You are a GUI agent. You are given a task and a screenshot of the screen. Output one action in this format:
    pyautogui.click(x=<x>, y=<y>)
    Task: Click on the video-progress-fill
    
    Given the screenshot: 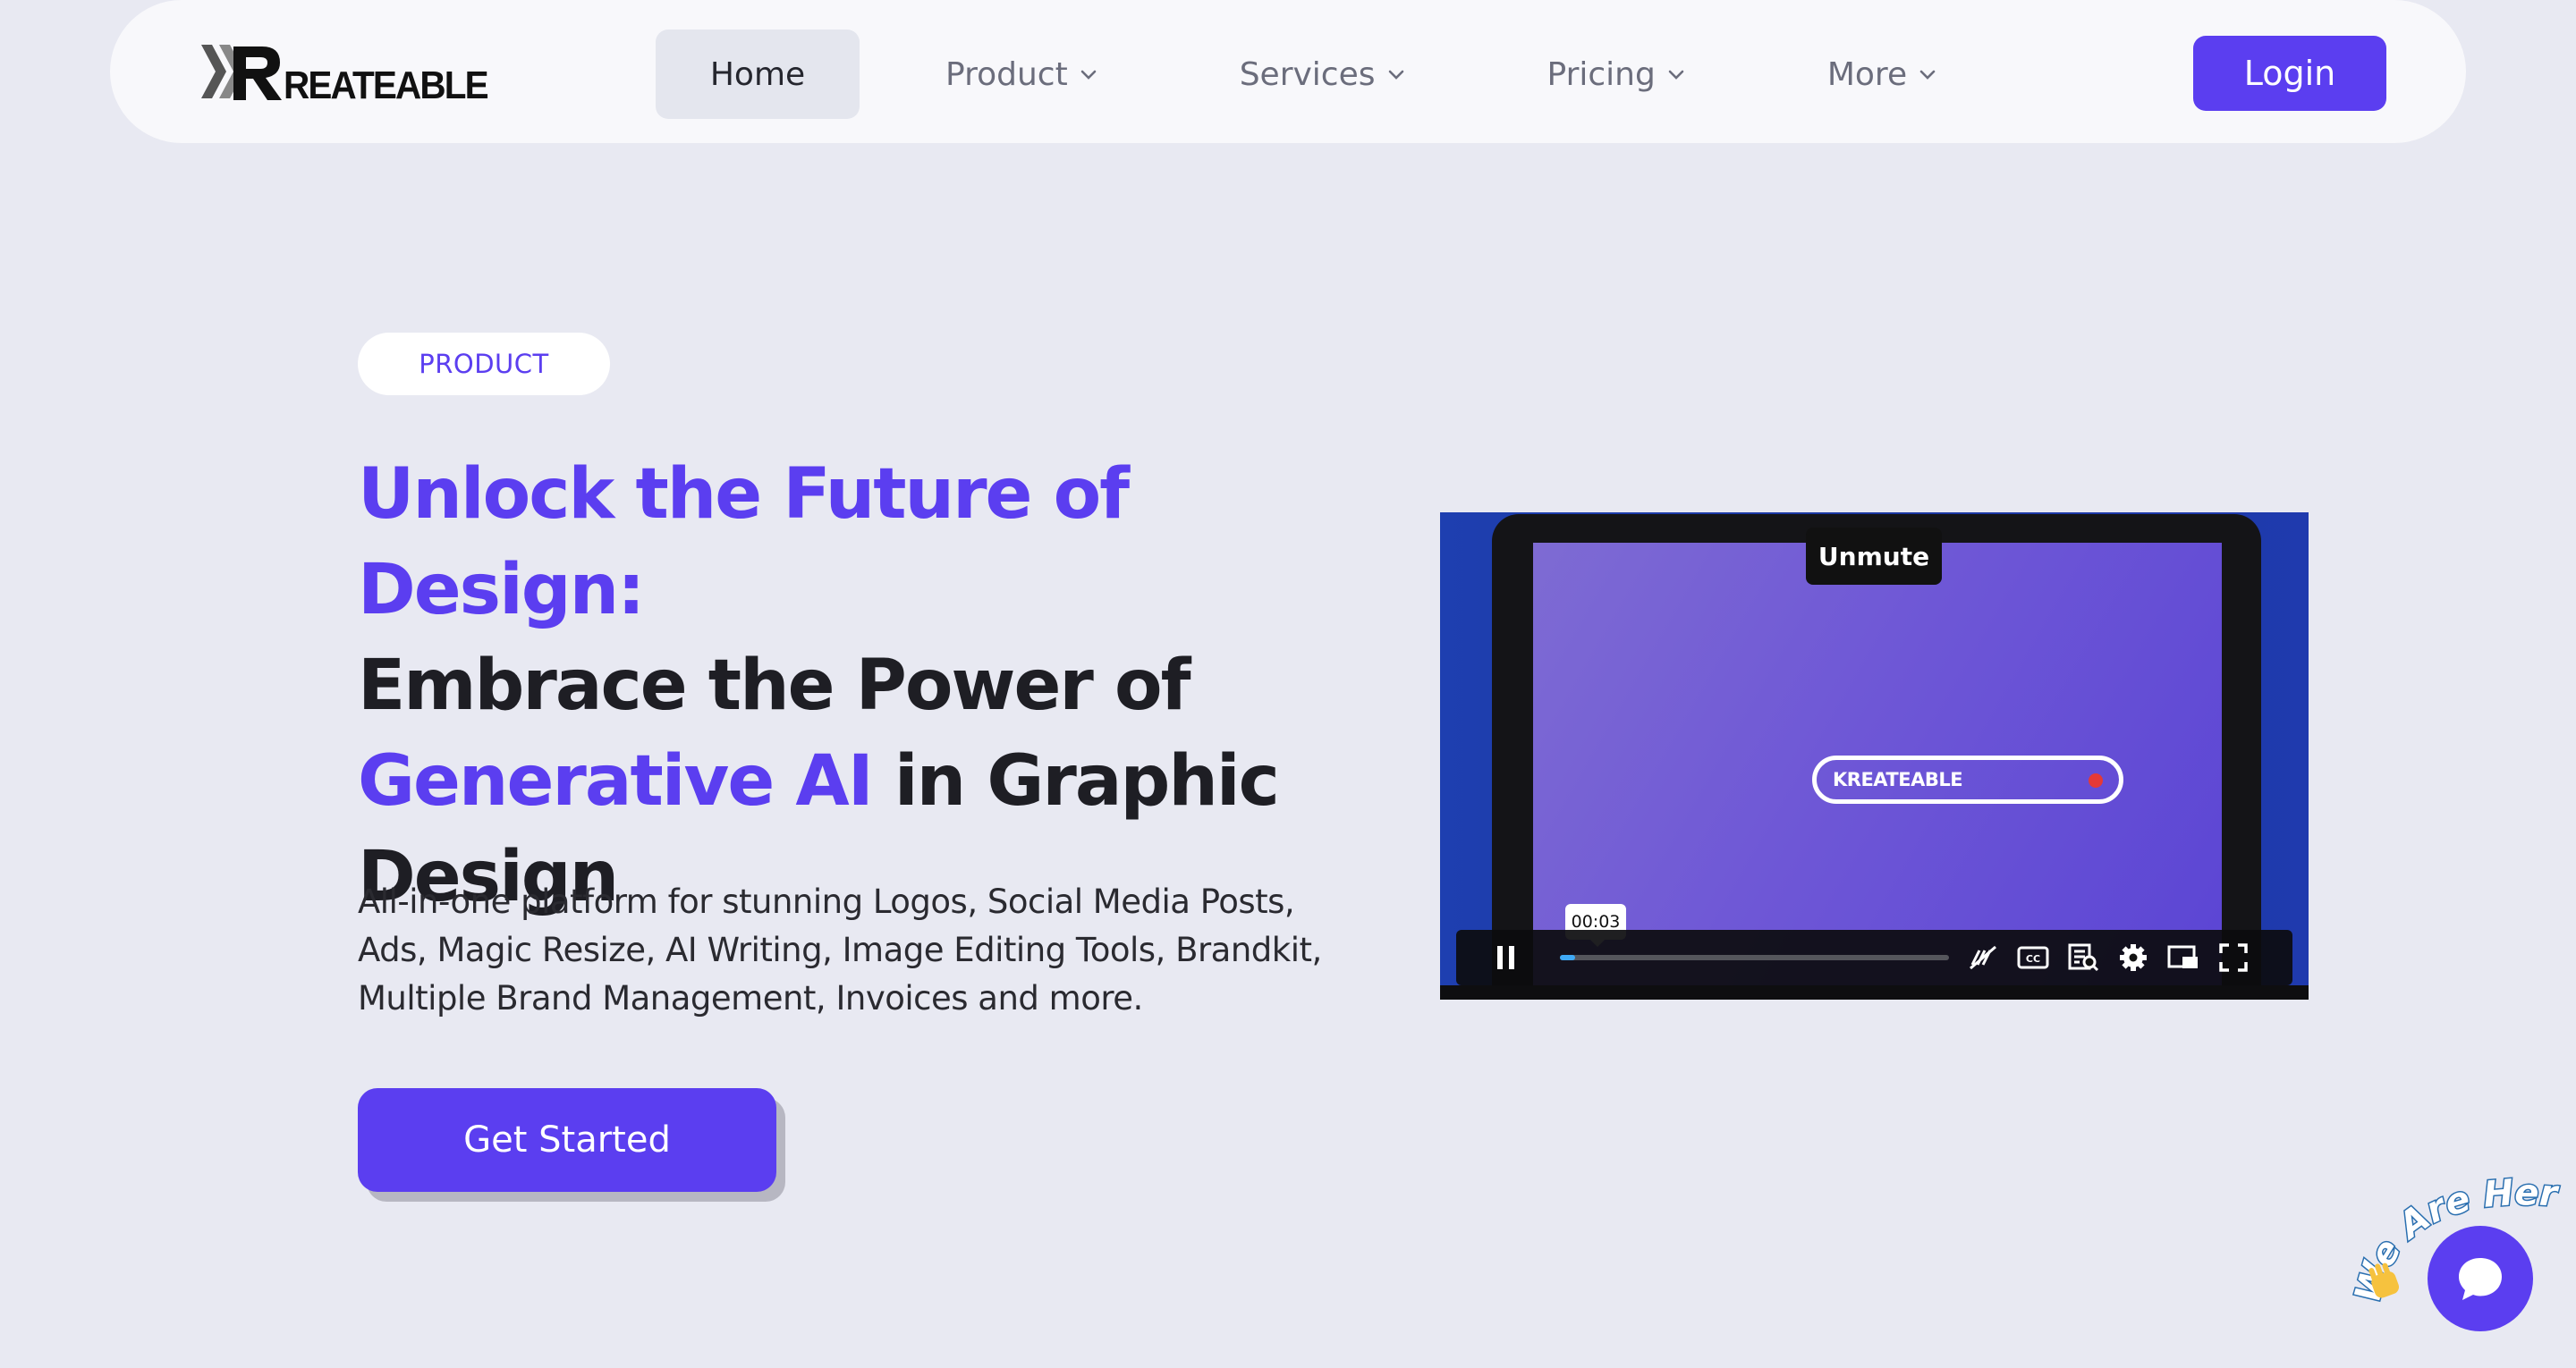 What is the action you would take?
    pyautogui.click(x=1568, y=958)
    